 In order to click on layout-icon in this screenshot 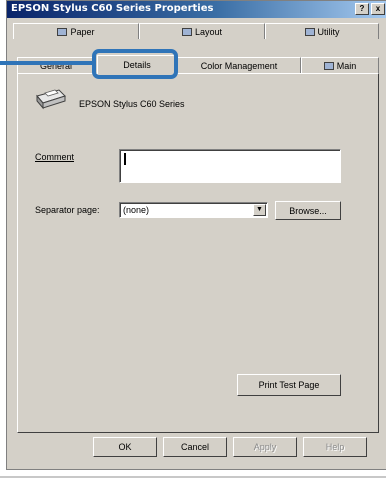, I will do `click(186, 31)`.